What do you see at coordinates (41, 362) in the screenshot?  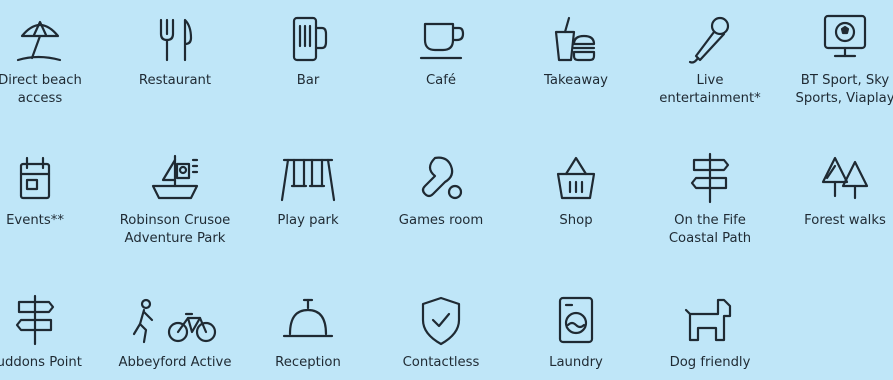 I see `amenity-label: Ruddons Point` at bounding box center [41, 362].